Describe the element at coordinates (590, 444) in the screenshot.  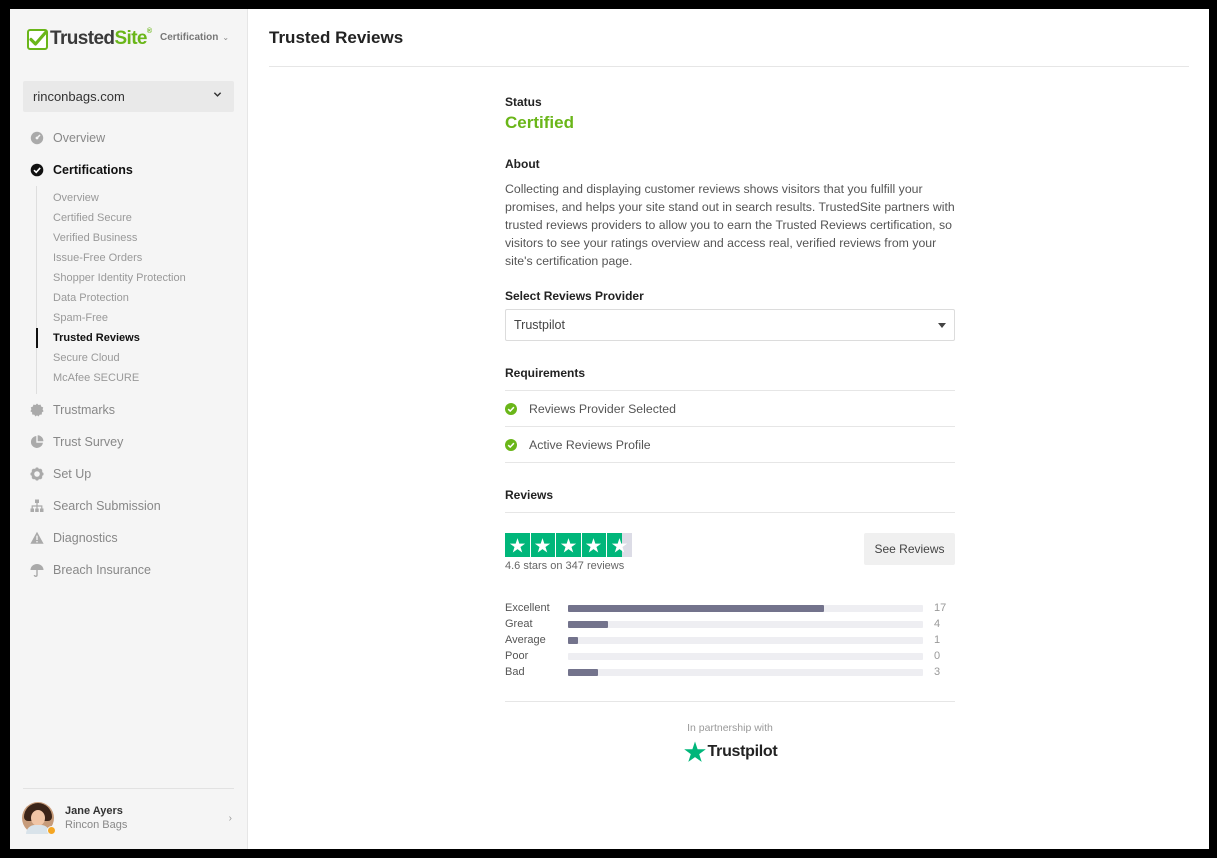
I see `requirement-label: Active Reviews Profile` at that location.